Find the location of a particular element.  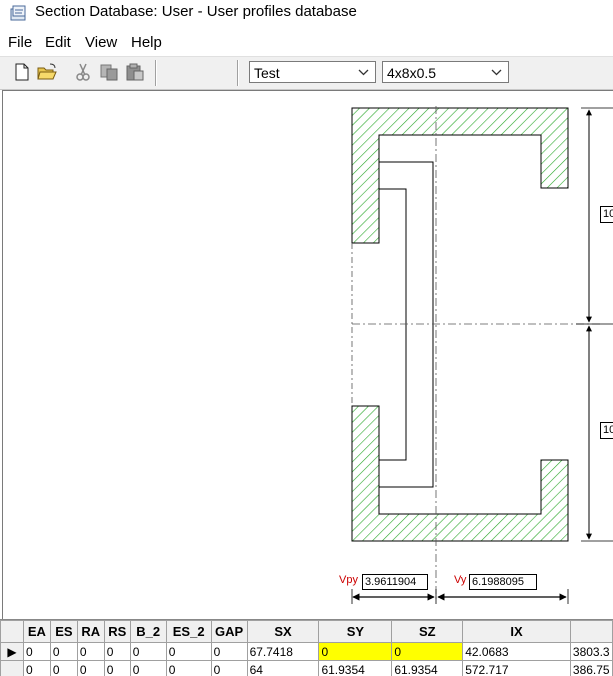

table-cell: 67.7418 is located at coordinates (283, 652).